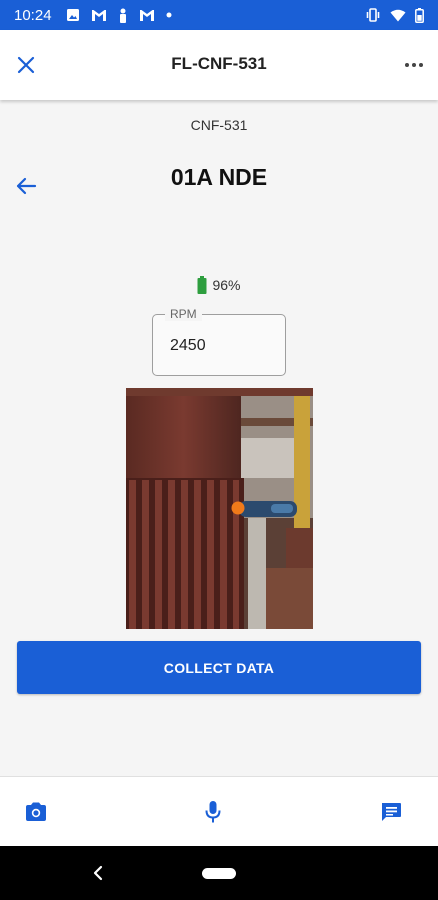  I want to click on camera-icon, so click(36, 811).